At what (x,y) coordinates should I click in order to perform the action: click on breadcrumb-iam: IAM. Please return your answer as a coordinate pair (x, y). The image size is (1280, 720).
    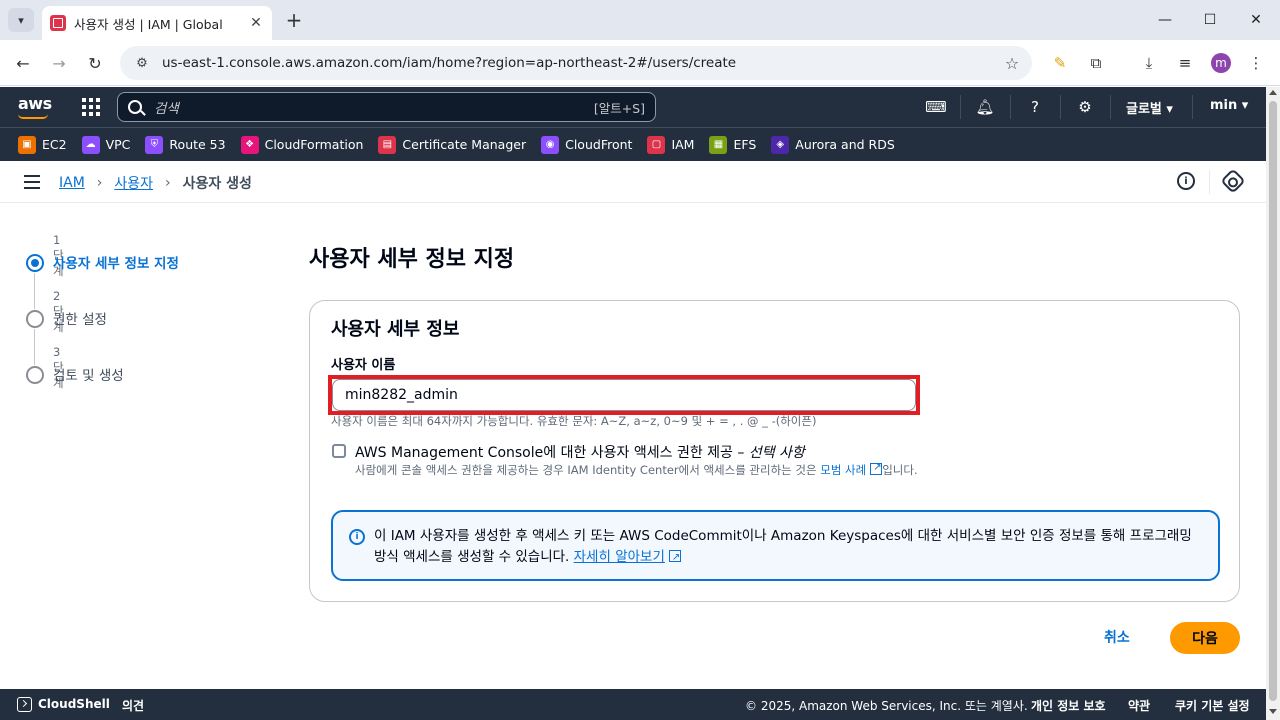
    Looking at the image, I should click on (72, 183).